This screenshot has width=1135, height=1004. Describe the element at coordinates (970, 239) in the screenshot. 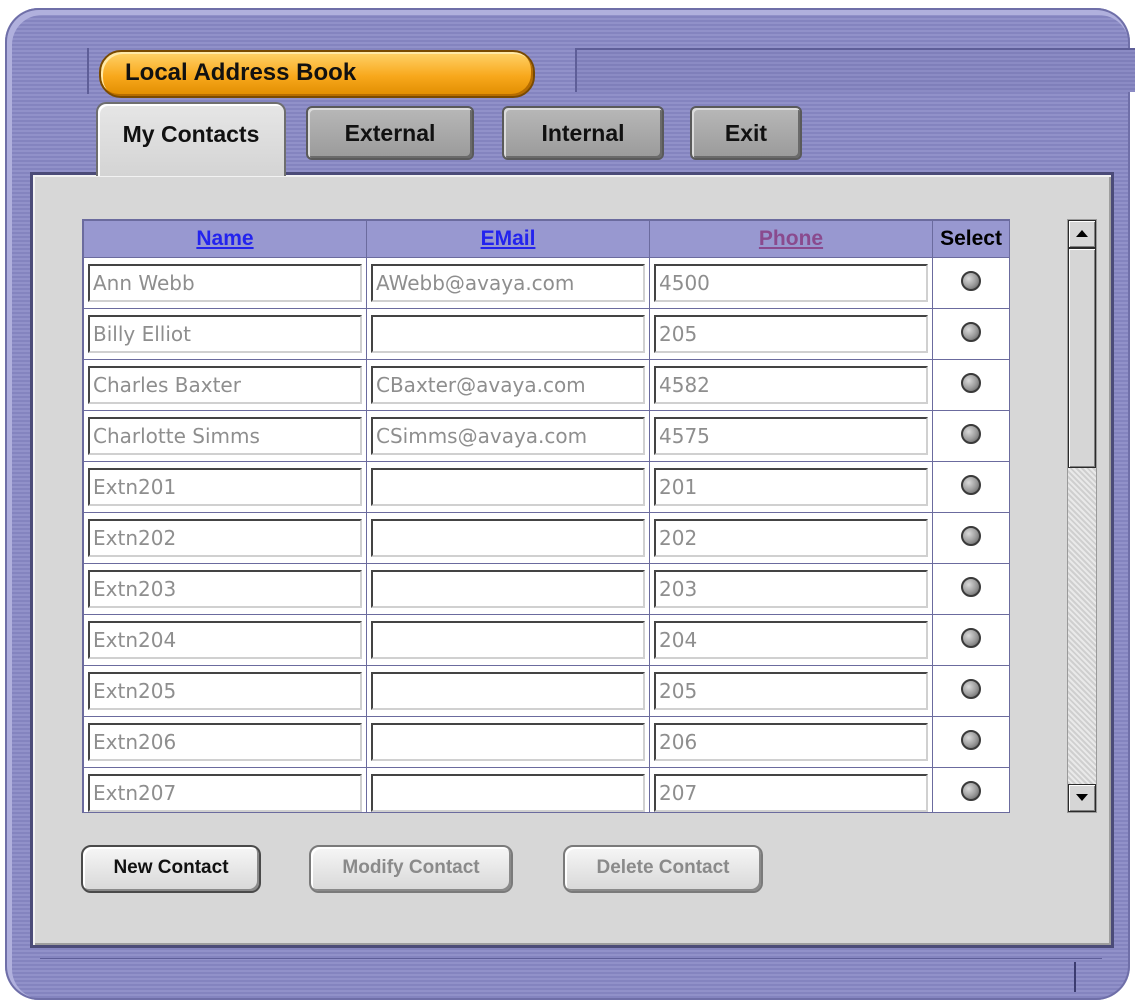

I see `column-header-select: Select` at that location.